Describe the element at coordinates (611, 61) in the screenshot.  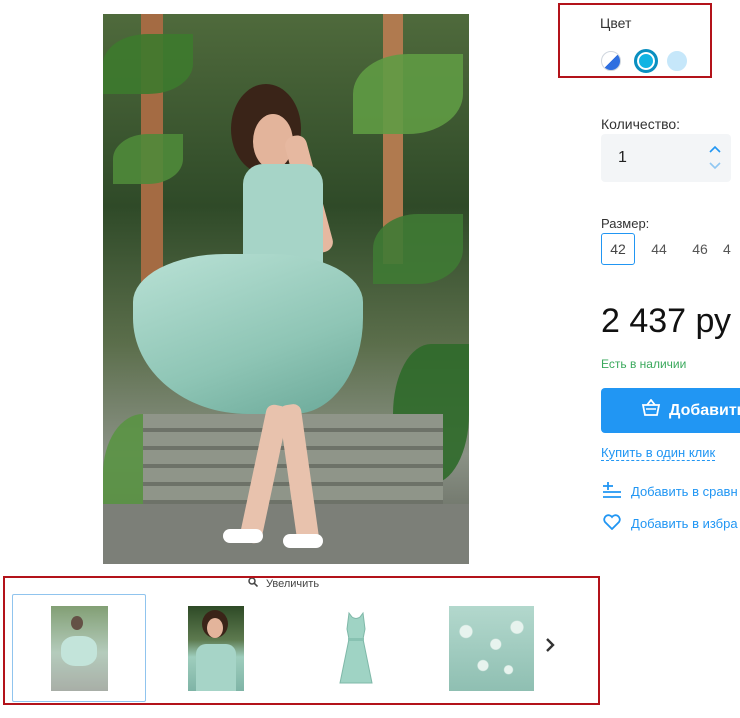
I see `color-swatch-blue-white` at that location.